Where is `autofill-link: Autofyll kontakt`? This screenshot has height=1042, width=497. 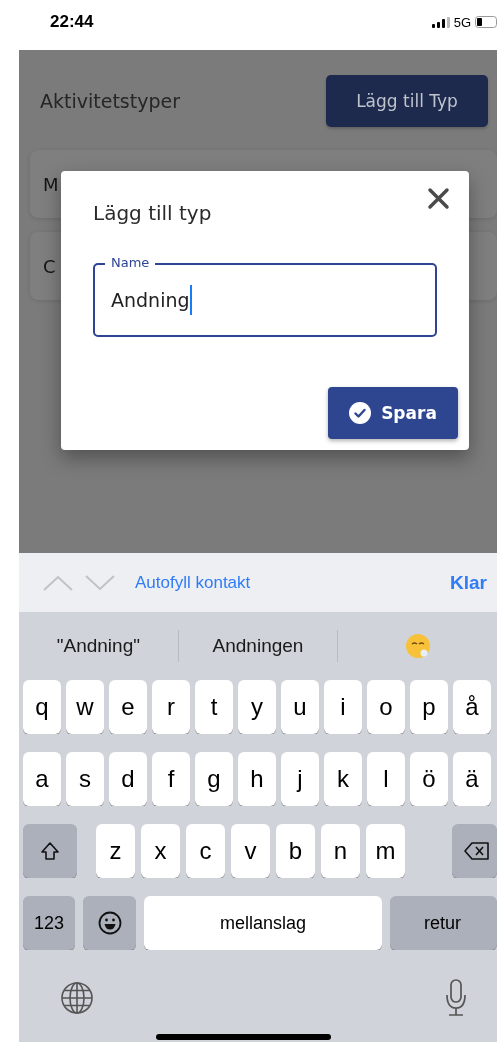 autofill-link: Autofyll kontakt is located at coordinates (193, 582).